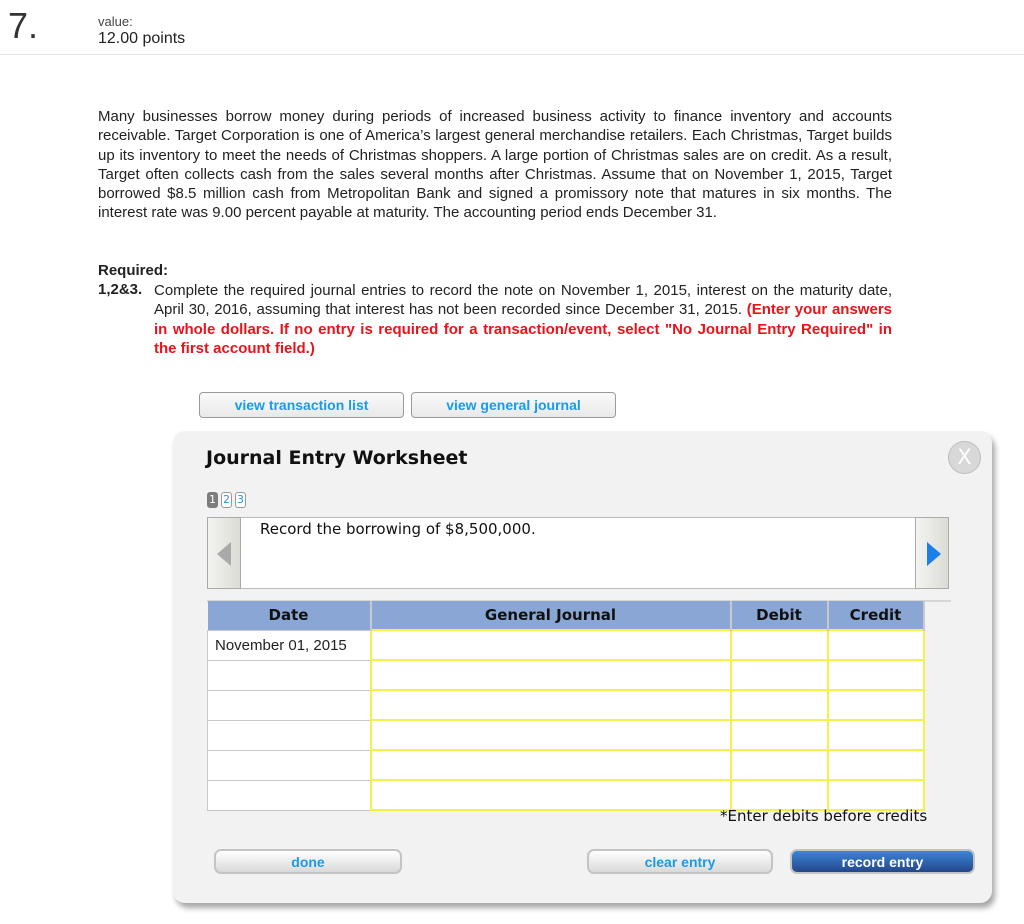 This screenshot has height=924, width=1024. I want to click on done-button: done, so click(308, 861).